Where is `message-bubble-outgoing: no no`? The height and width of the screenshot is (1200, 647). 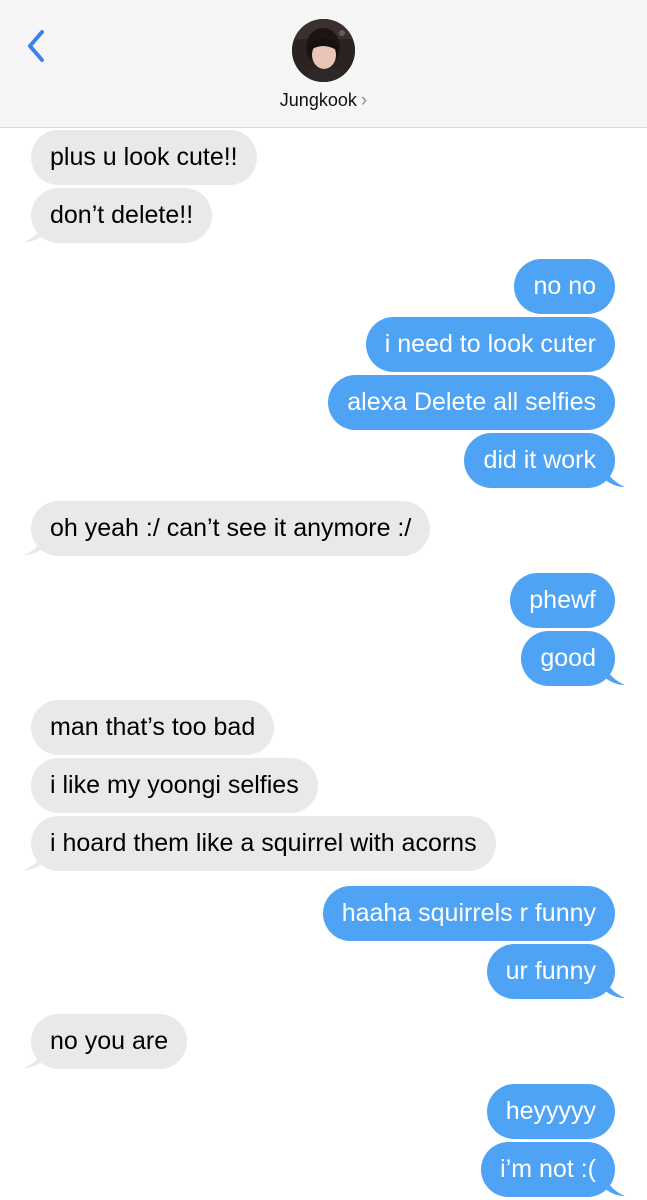
message-bubble-outgoing: no no is located at coordinates (564, 286).